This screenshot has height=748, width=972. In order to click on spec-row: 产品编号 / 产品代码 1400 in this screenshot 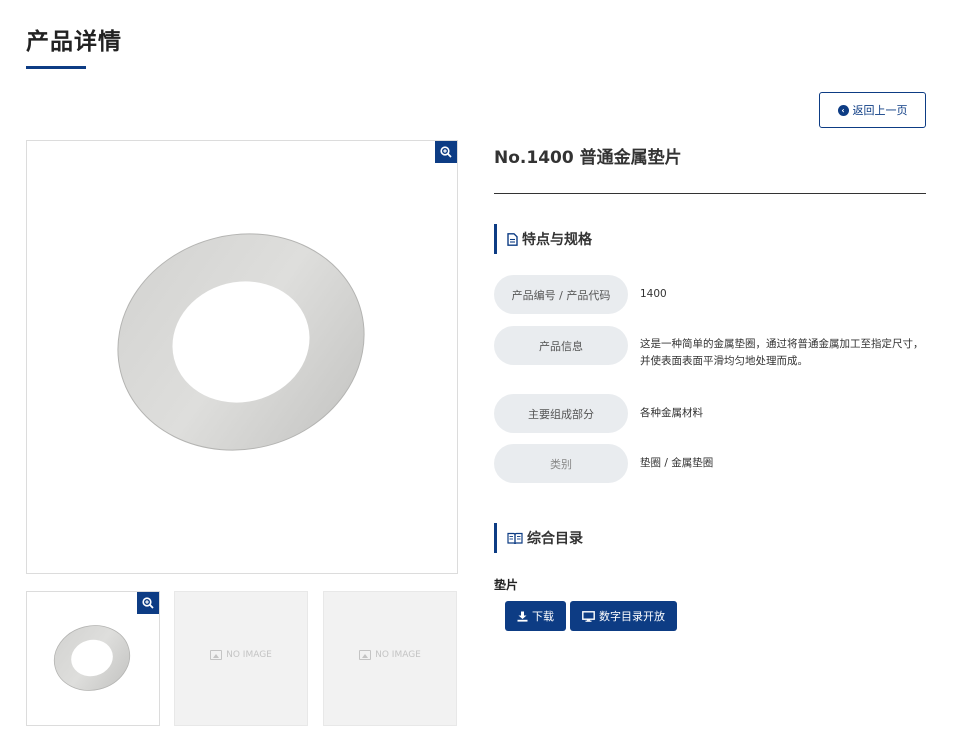, I will do `click(710, 294)`.